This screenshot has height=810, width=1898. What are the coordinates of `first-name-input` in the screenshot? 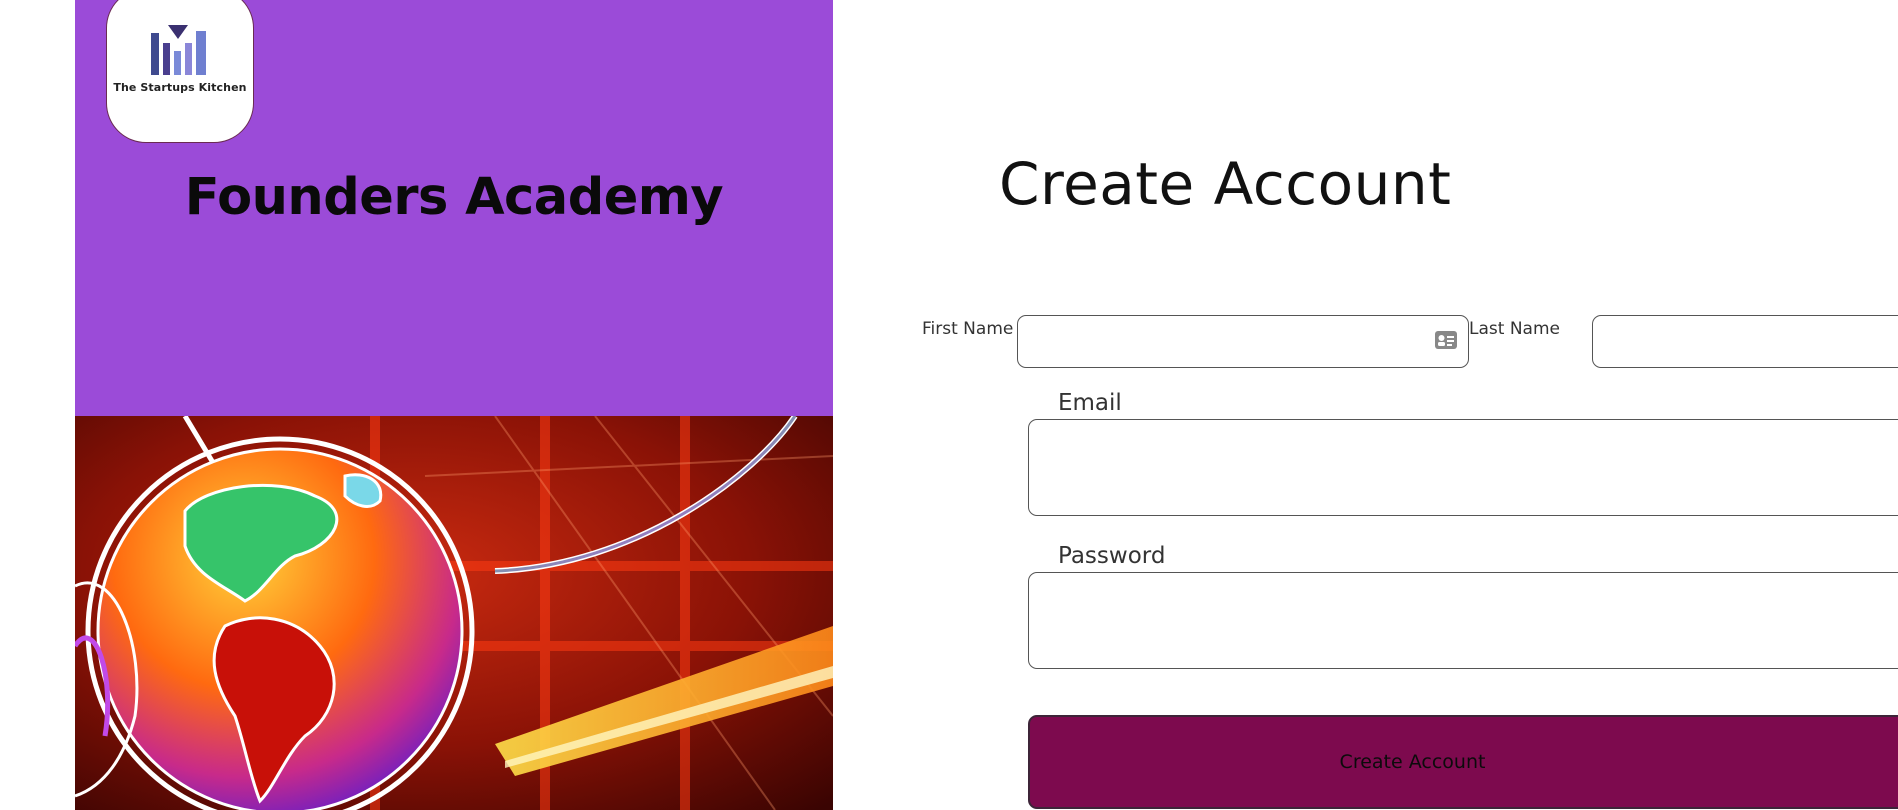 It's located at (1243, 341).